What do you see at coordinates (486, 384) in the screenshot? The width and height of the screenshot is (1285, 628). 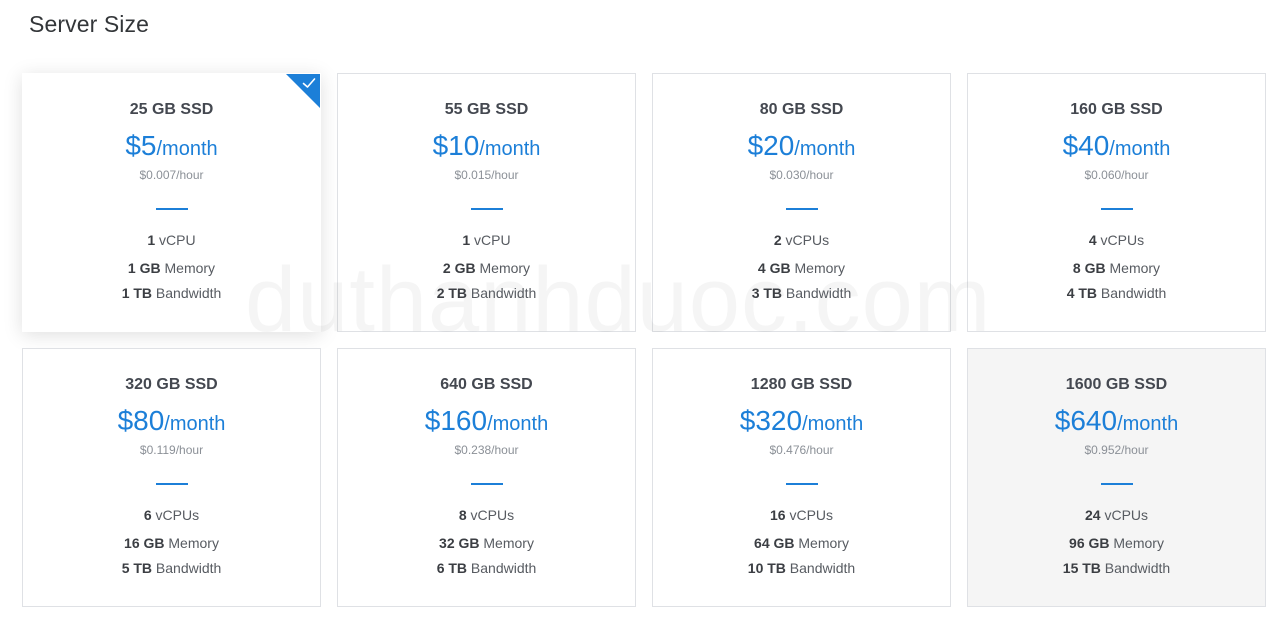 I see `plan-disk: 640 GB SSD` at bounding box center [486, 384].